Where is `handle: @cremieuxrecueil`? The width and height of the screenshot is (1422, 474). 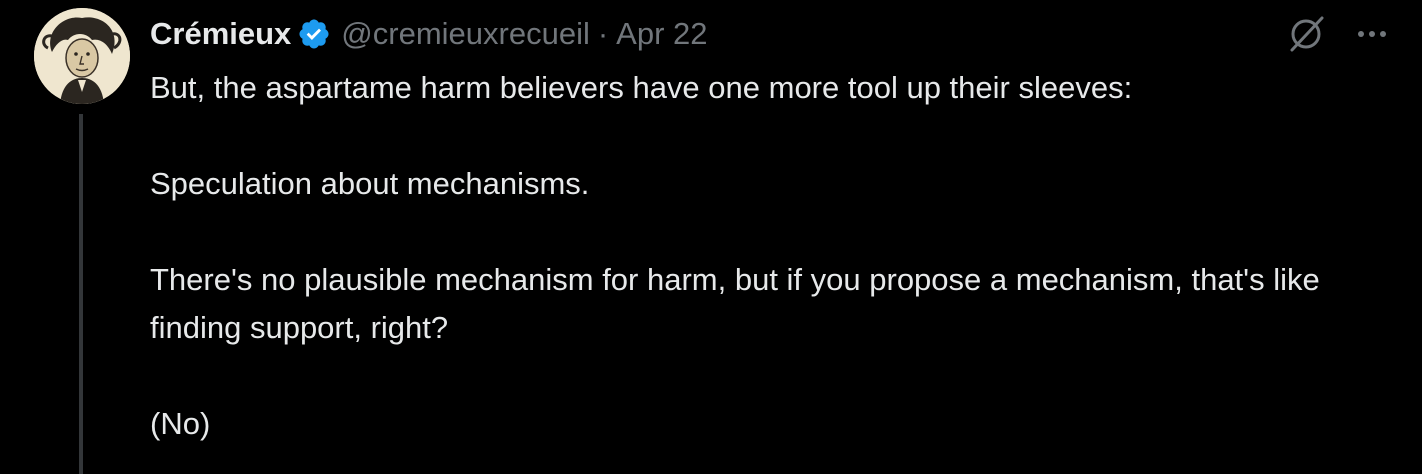
handle: @cremieuxrecueil is located at coordinates (465, 34).